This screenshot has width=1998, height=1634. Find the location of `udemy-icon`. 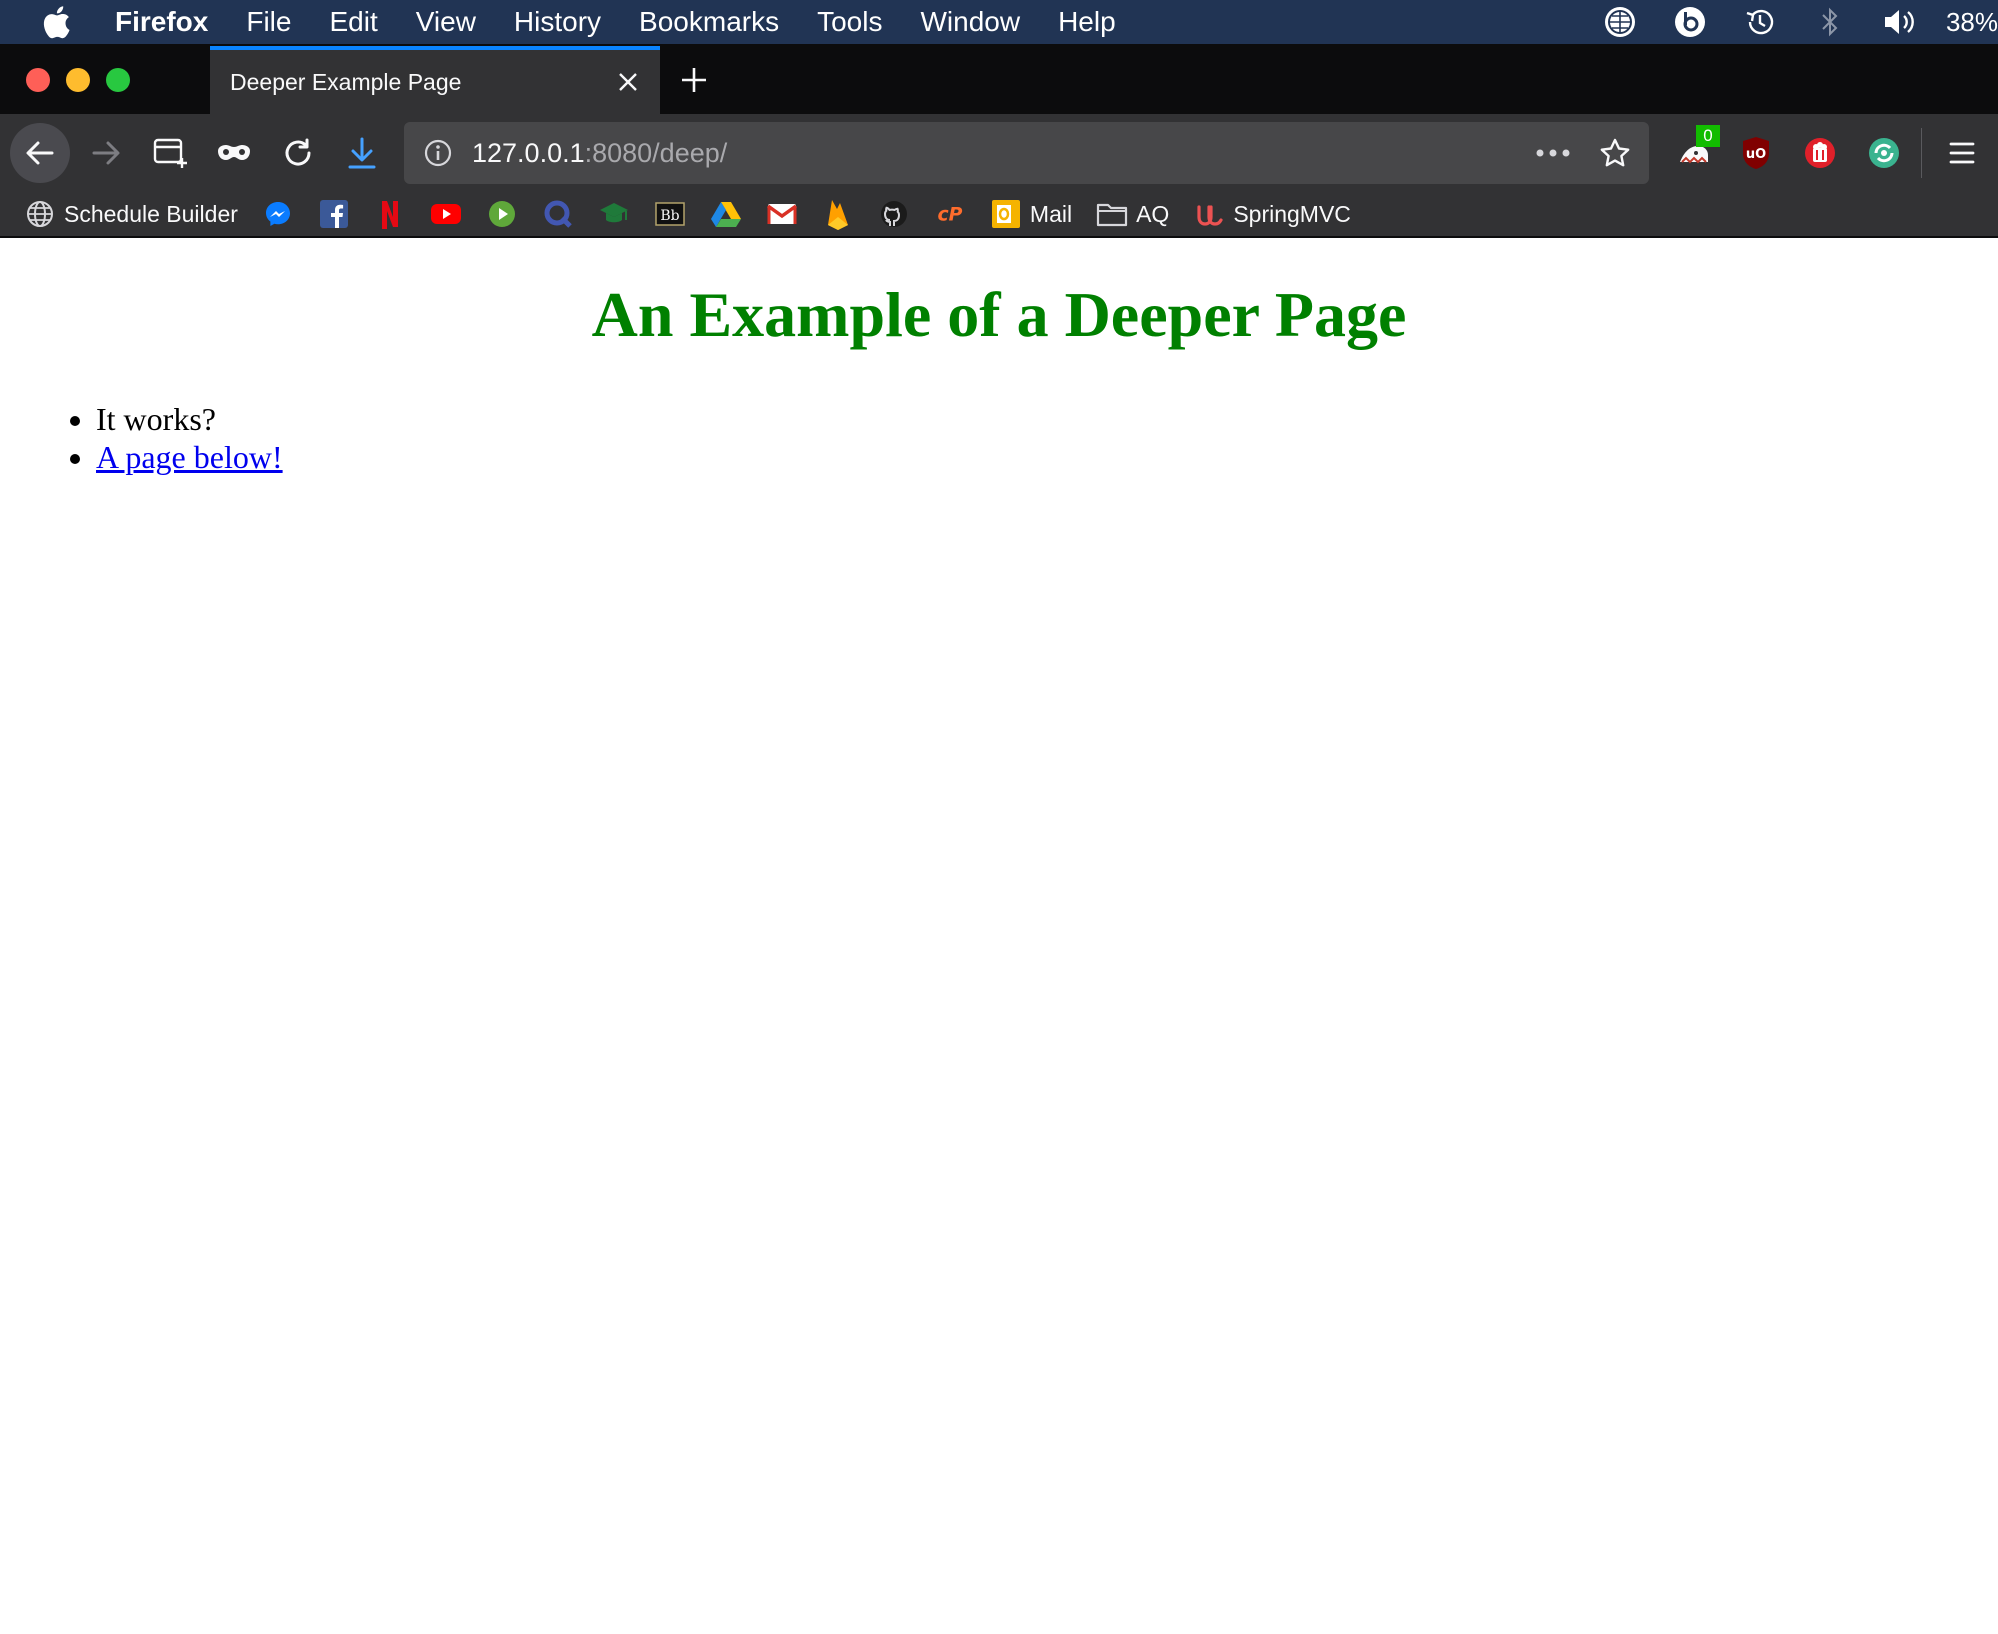

udemy-icon is located at coordinates (1209, 214).